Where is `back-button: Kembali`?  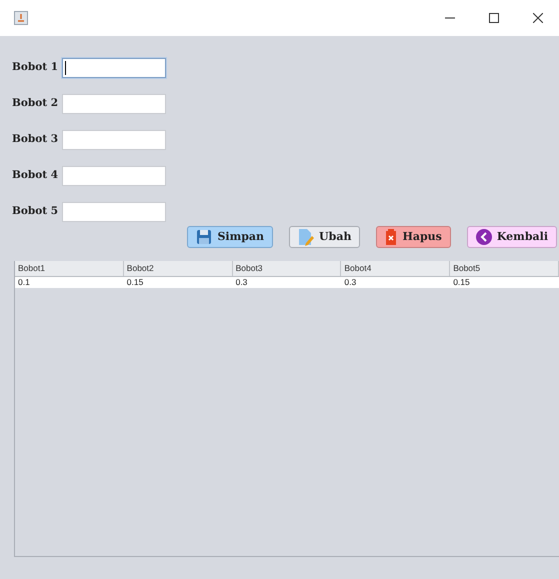
back-button: Kembali is located at coordinates (511, 237).